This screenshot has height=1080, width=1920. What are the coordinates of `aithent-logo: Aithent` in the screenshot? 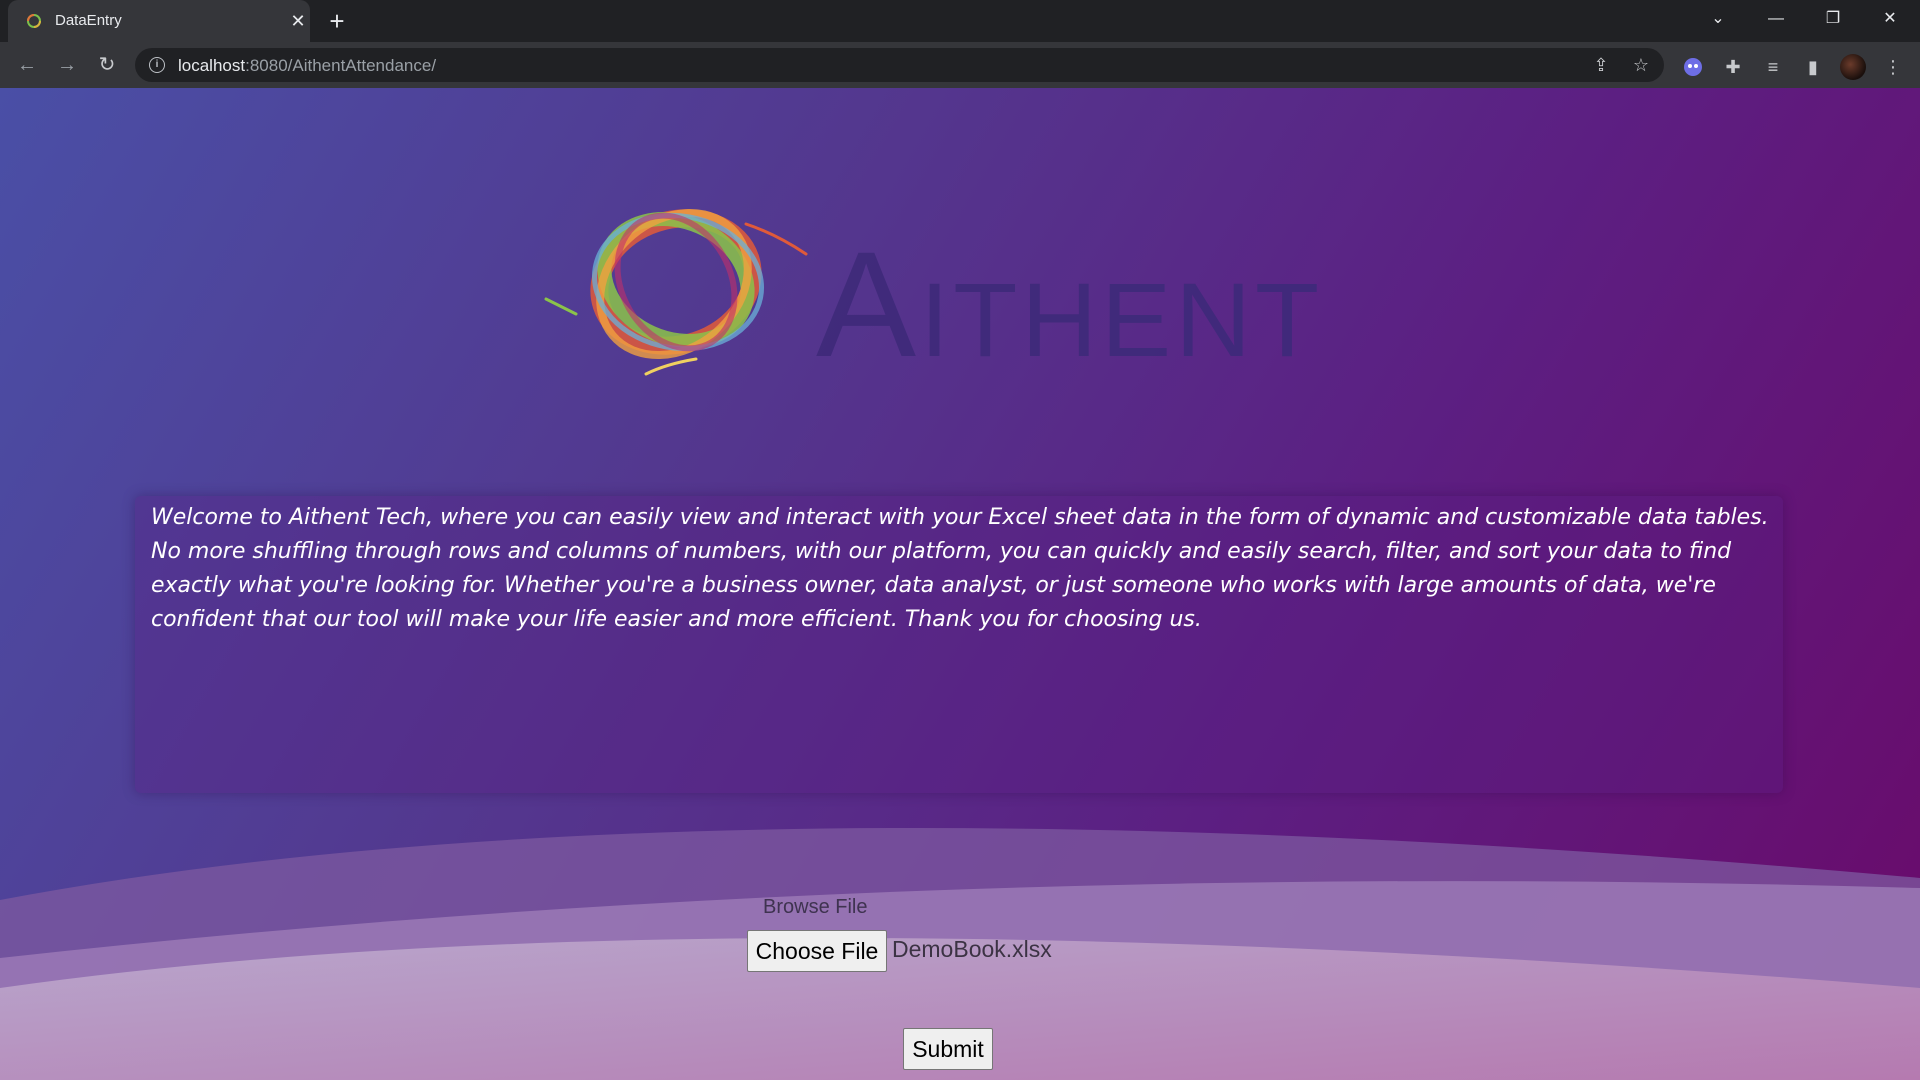 It's located at (933, 298).